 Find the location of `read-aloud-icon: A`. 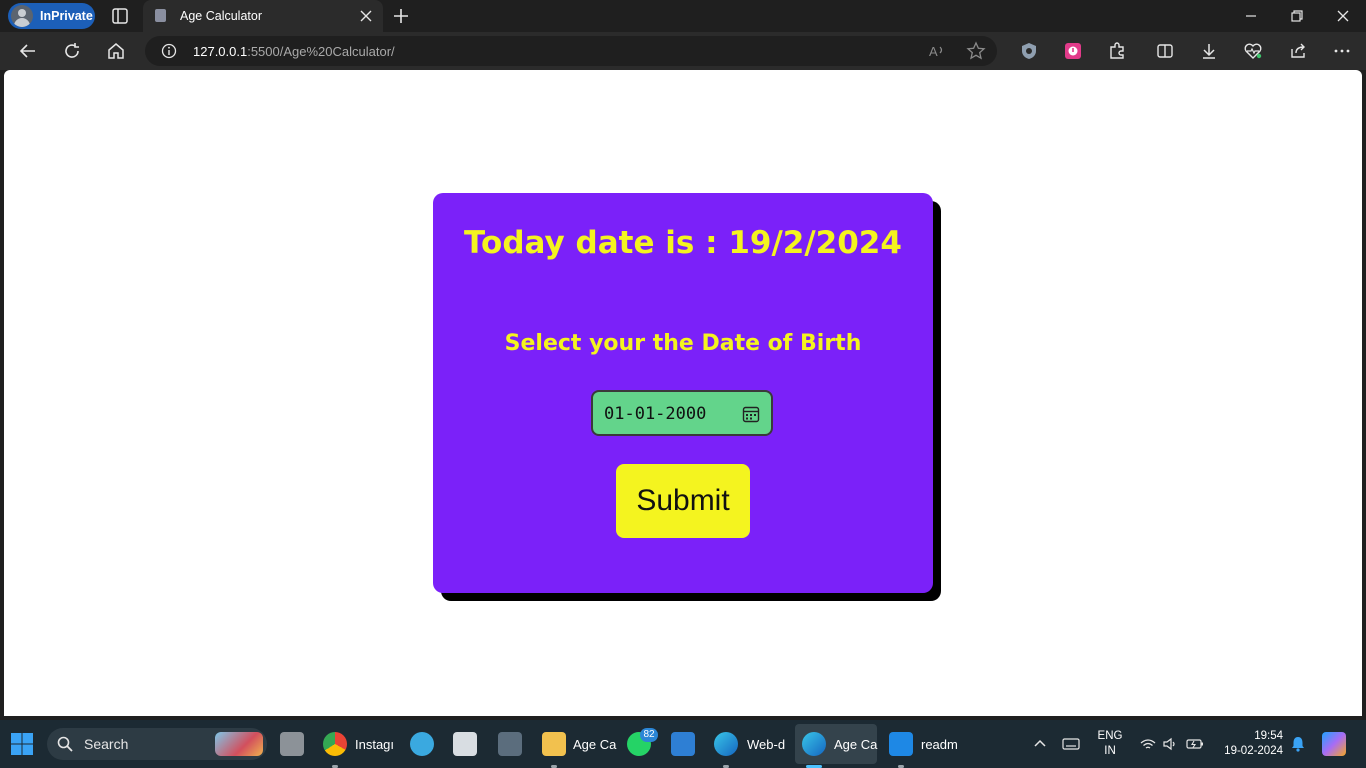

read-aloud-icon: A is located at coordinates (937, 51).